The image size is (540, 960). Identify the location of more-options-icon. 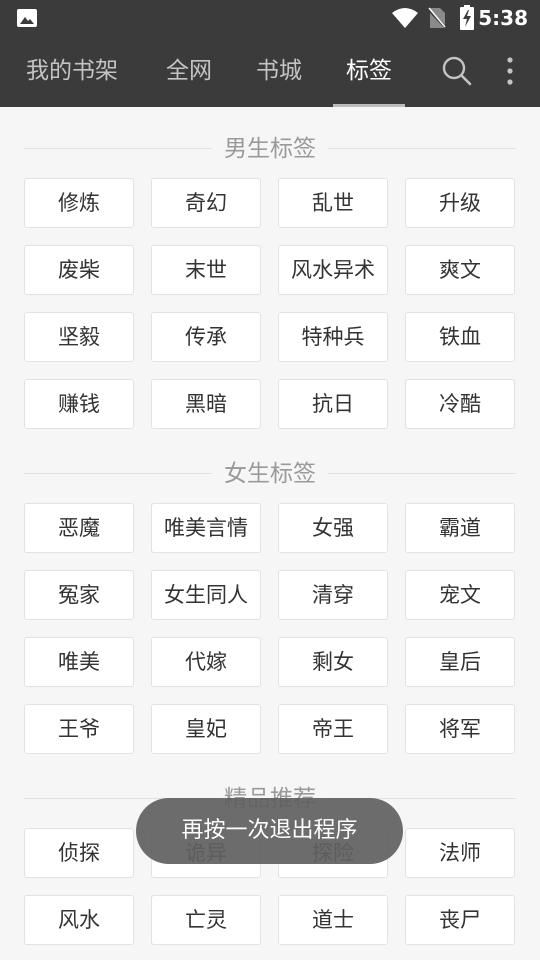
(510, 71).